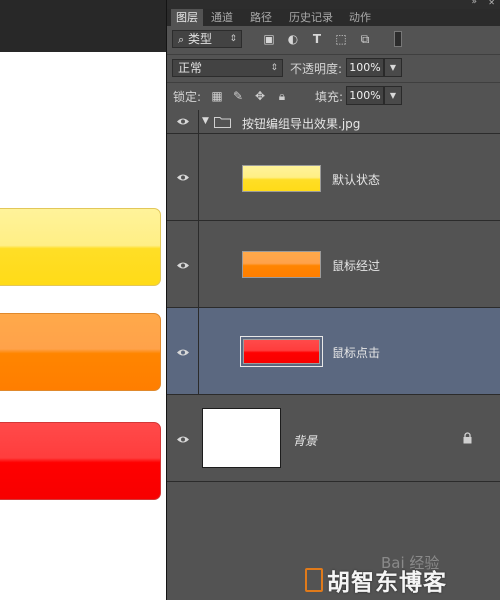 Image resolution: width=500 pixels, height=600 pixels. What do you see at coordinates (360, 17) in the screenshot?
I see `tab-actions: 动作` at bounding box center [360, 17].